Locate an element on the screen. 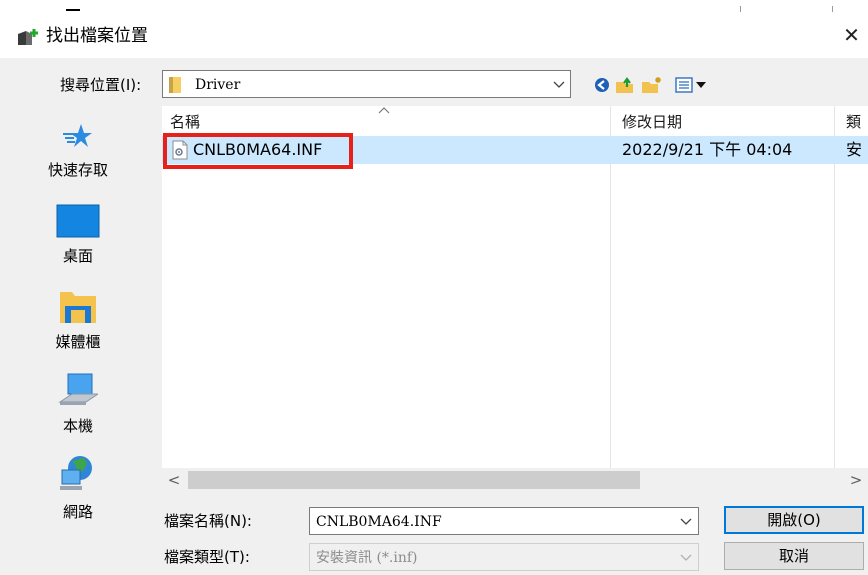 This screenshot has width=868, height=575. libraries-icon is located at coordinates (78, 307).